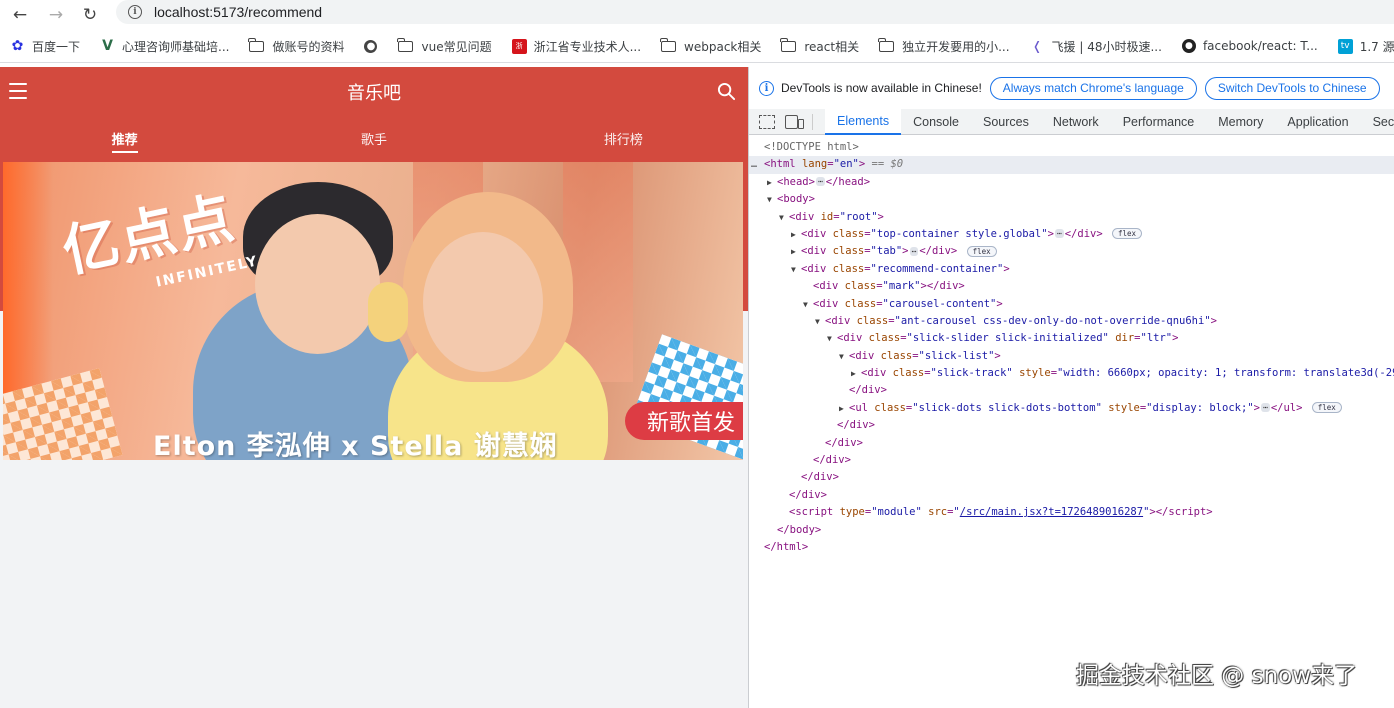 This screenshot has width=1394, height=708. Describe the element at coordinates (1071, 286) in the screenshot. I see `dom-node: <div class="mark"></div>` at that location.